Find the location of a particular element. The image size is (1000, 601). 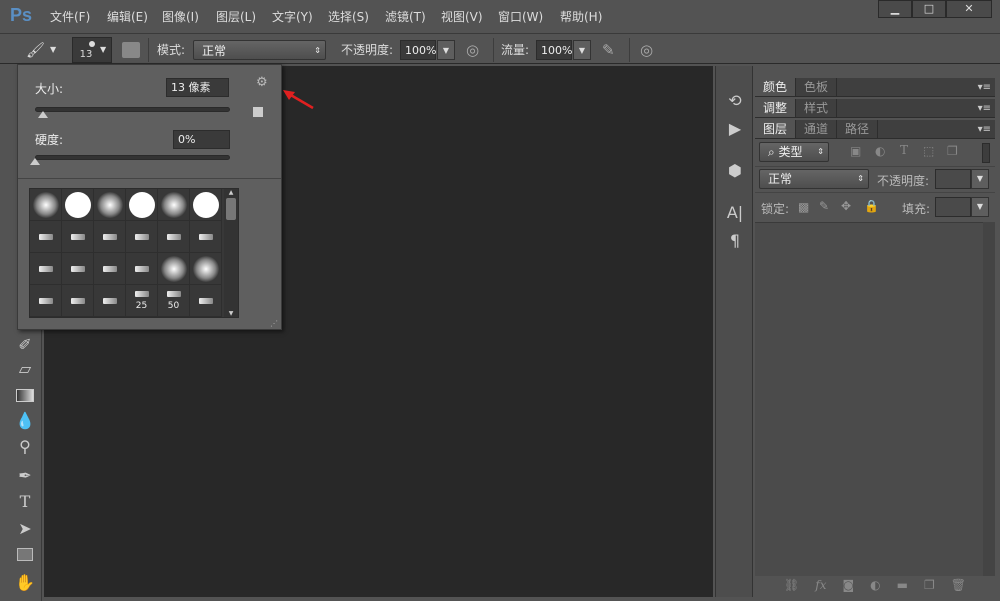

blend-mode-select: 正常 ⇕ is located at coordinates (814, 179).